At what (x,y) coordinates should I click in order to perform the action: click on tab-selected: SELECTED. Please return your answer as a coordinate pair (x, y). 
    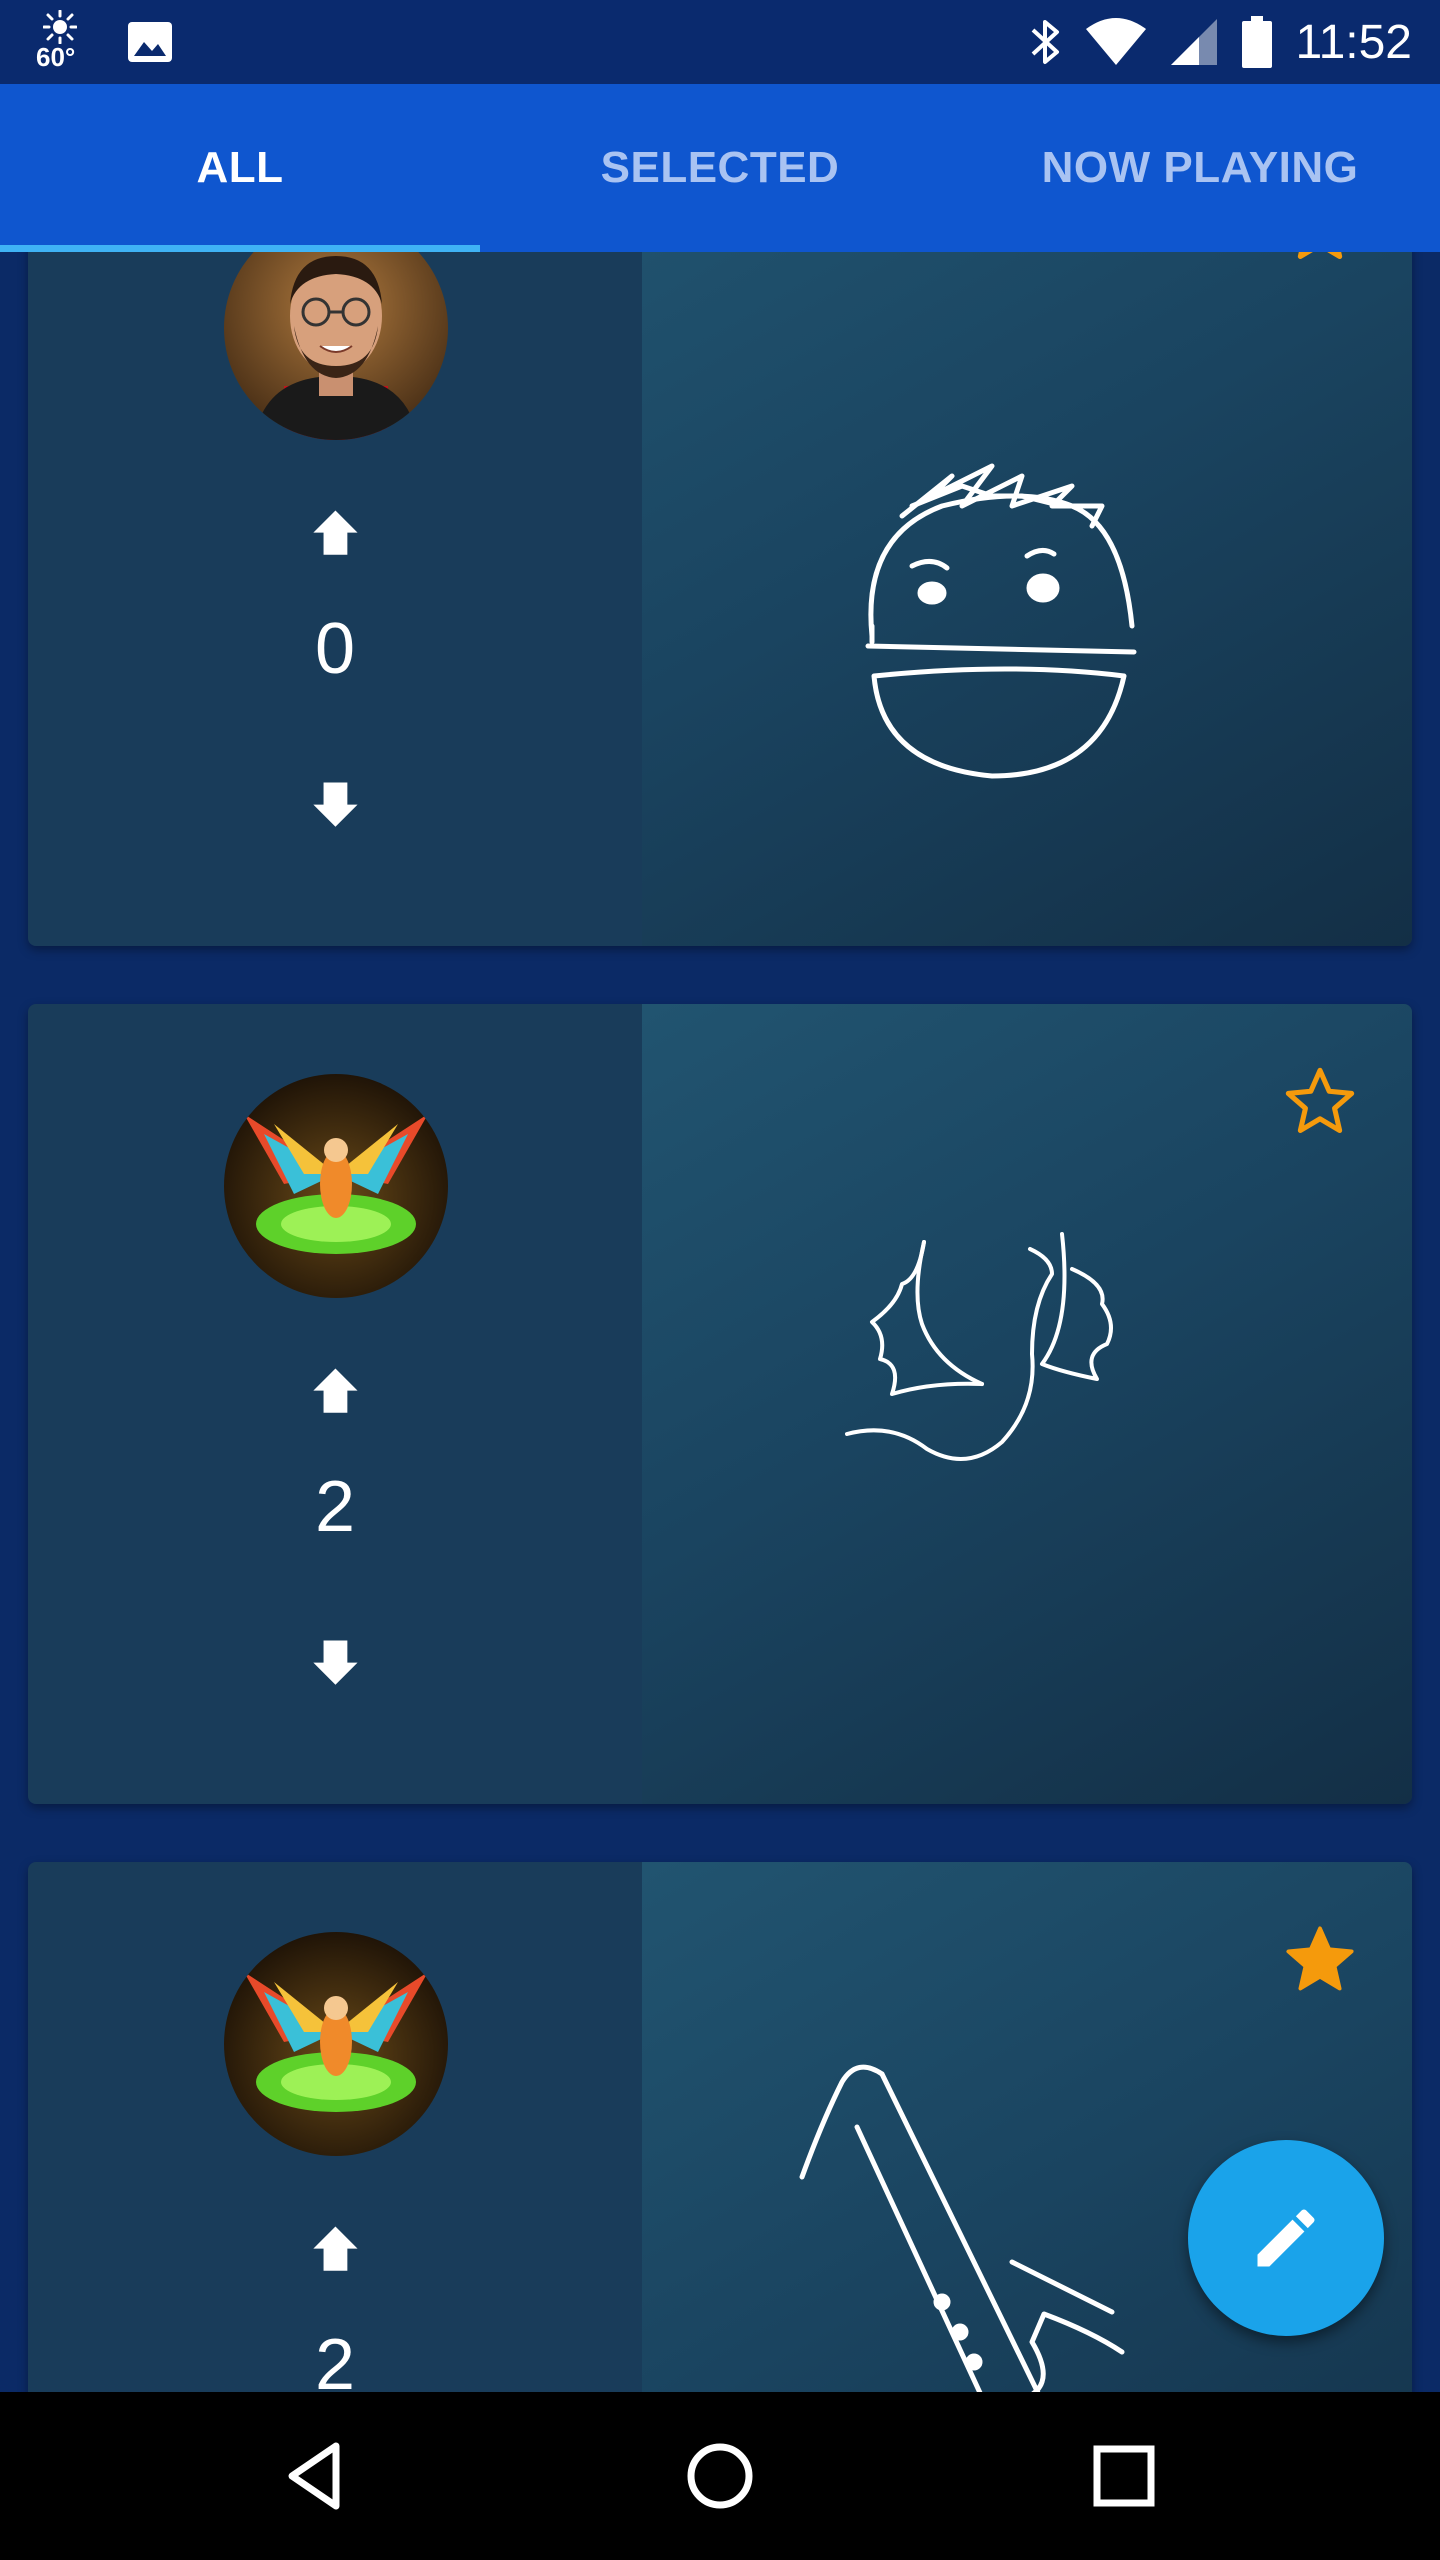
    Looking at the image, I should click on (720, 168).